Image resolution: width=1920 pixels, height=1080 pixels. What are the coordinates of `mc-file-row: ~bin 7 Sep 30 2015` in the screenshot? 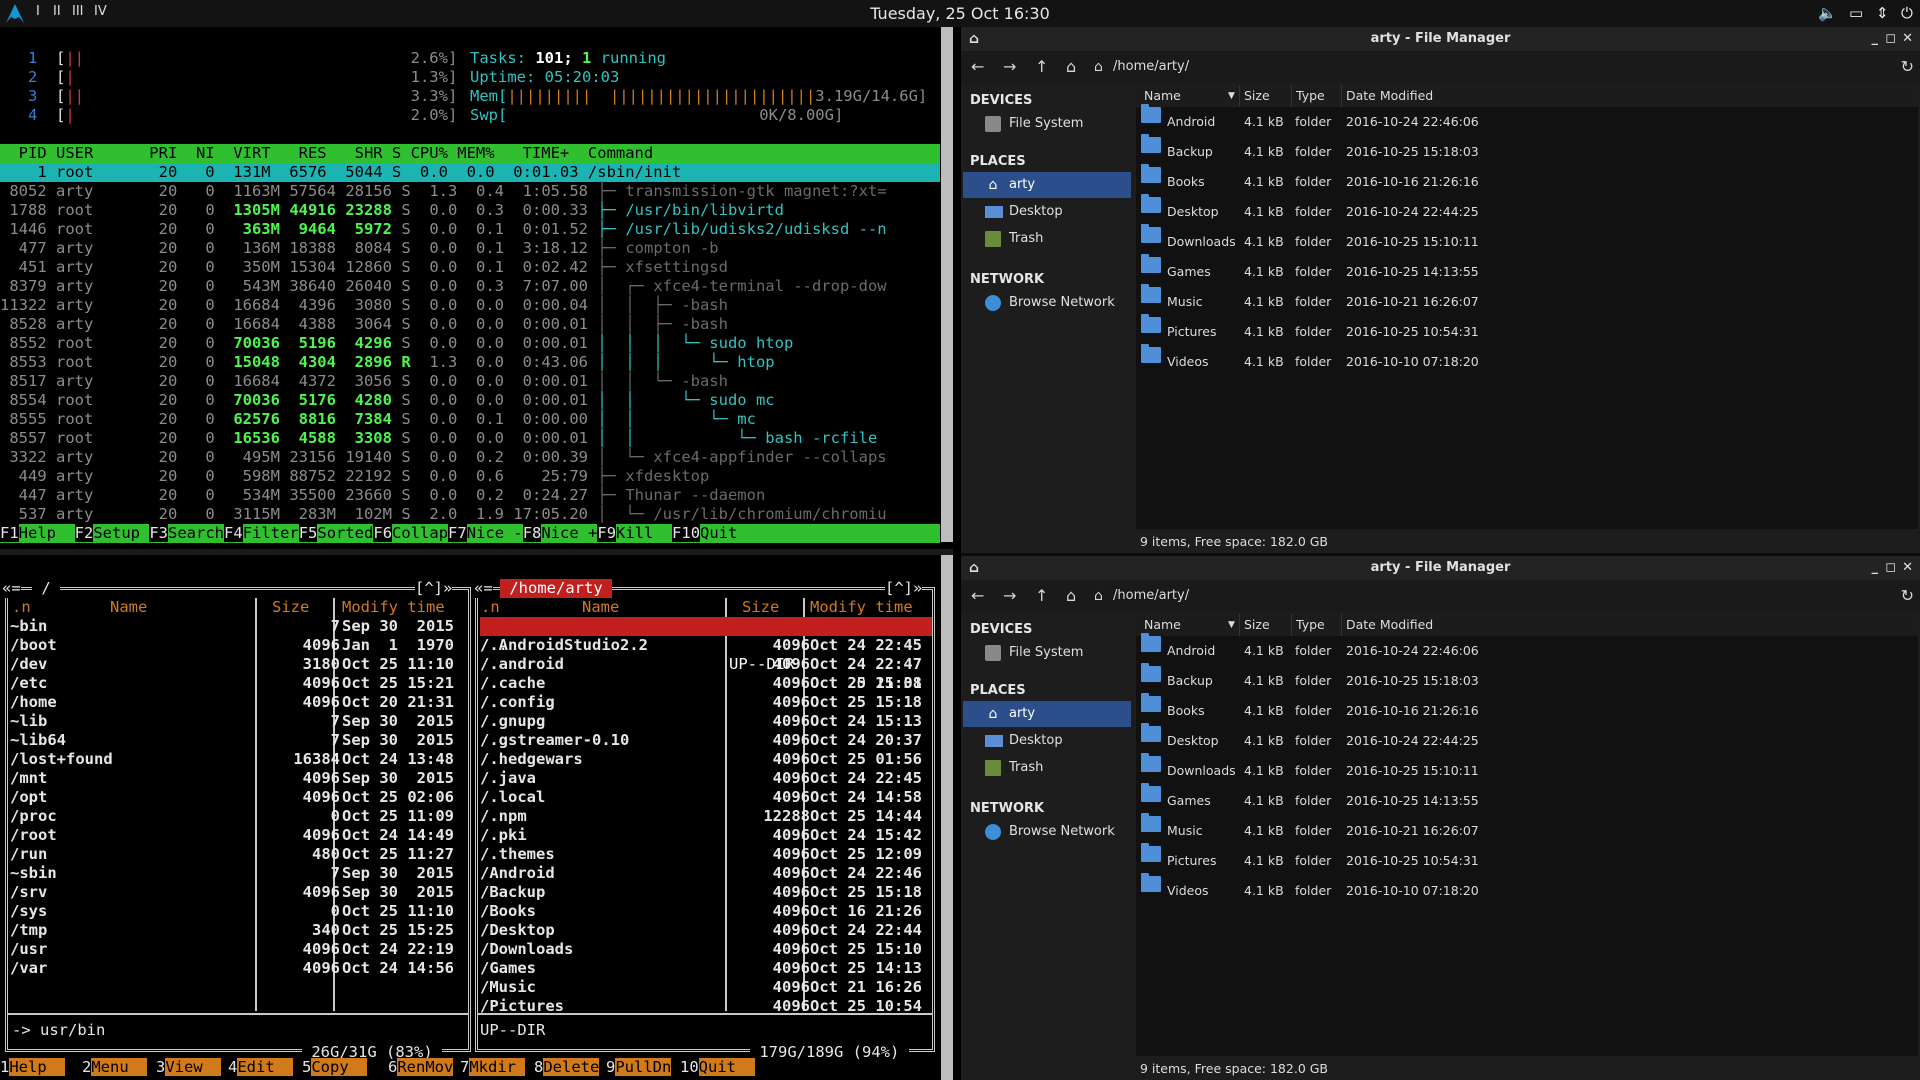 It's located at (235, 626).